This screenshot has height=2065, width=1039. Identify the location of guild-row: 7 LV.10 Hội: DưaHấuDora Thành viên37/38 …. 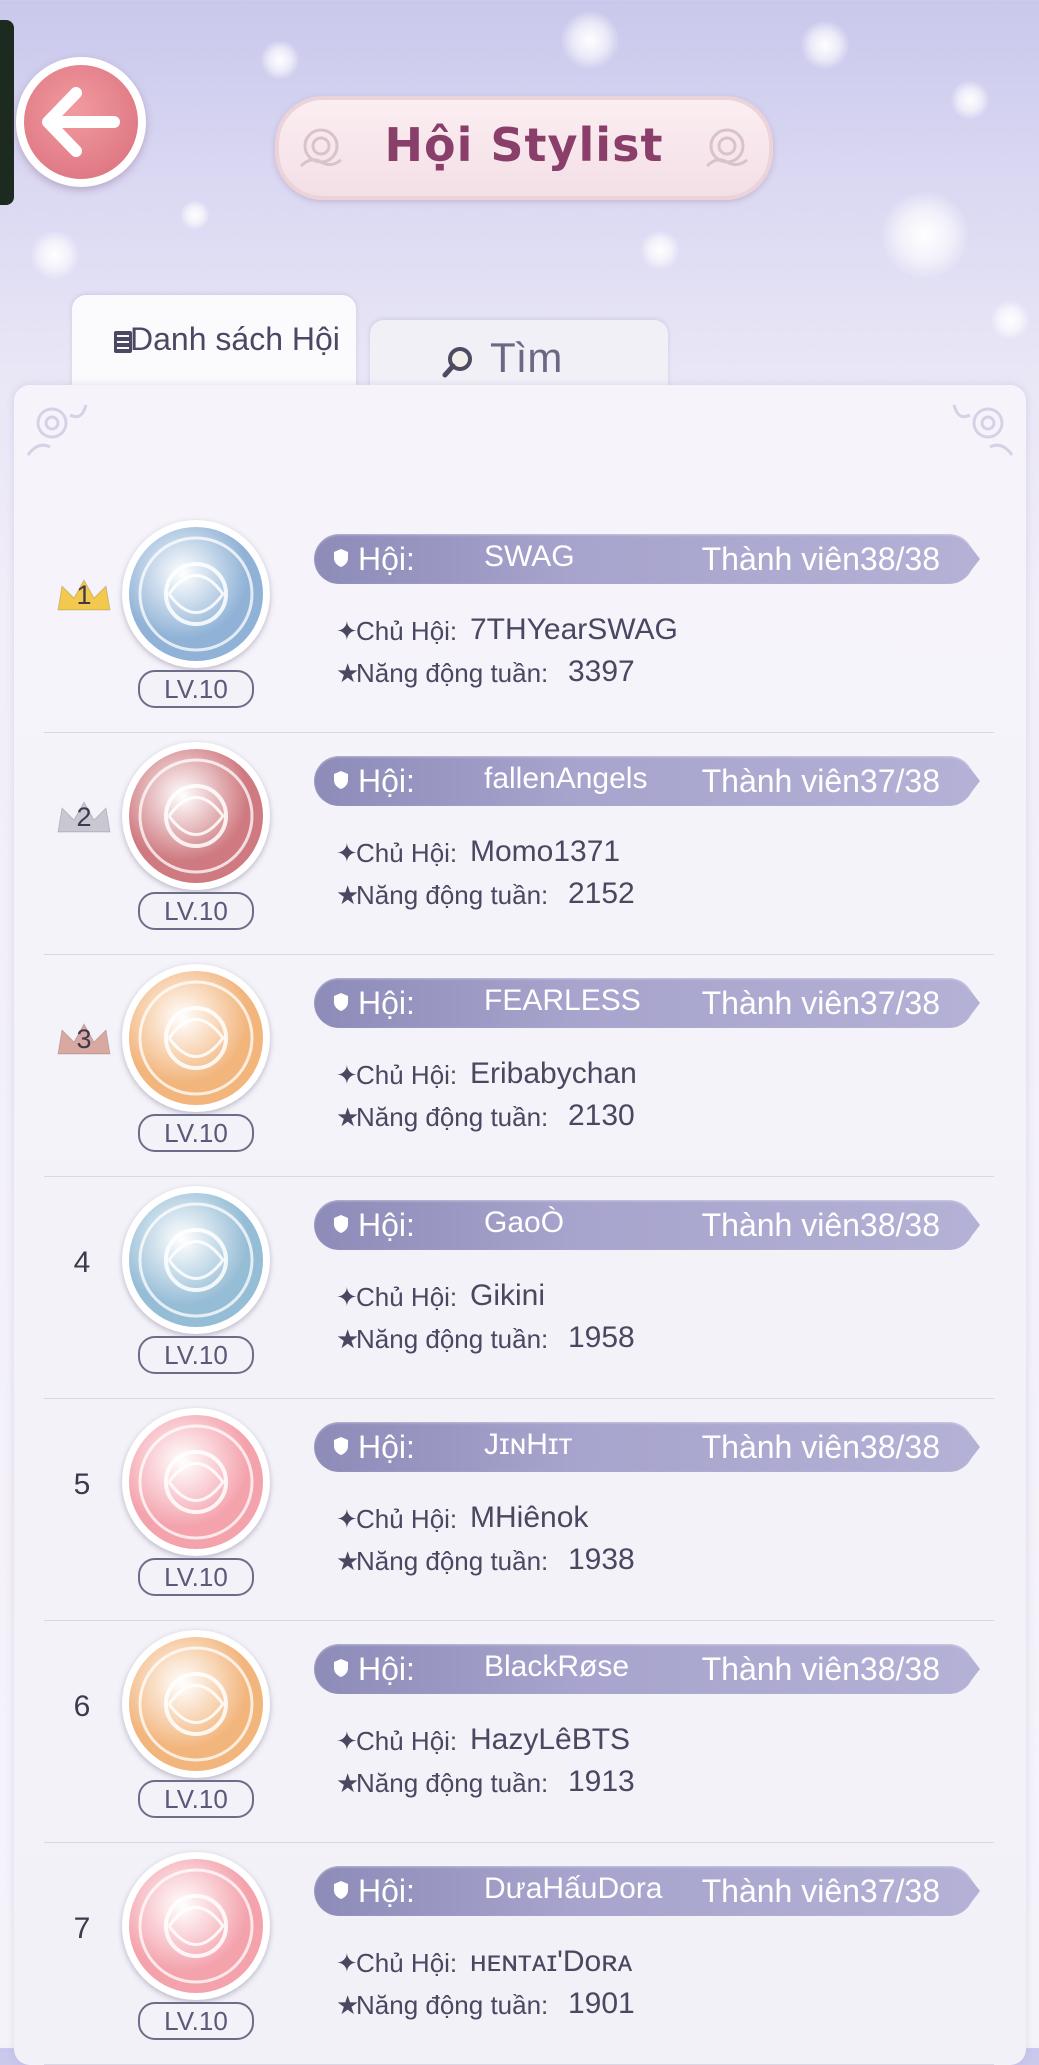
(519, 1953).